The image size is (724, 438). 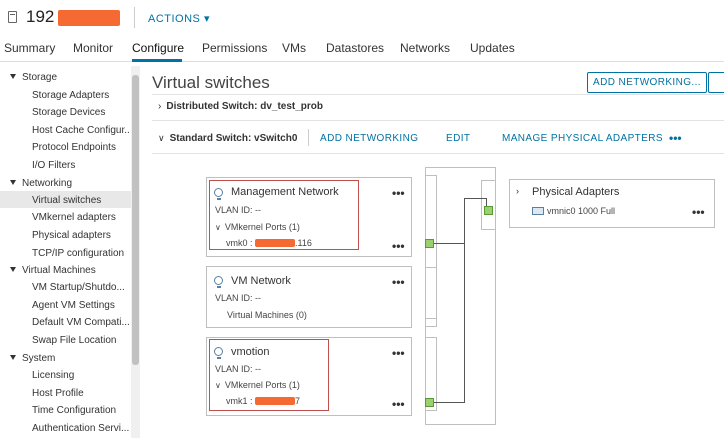 What do you see at coordinates (369, 138) in the screenshot?
I see `add-networking-link: ADD NETWORKING` at bounding box center [369, 138].